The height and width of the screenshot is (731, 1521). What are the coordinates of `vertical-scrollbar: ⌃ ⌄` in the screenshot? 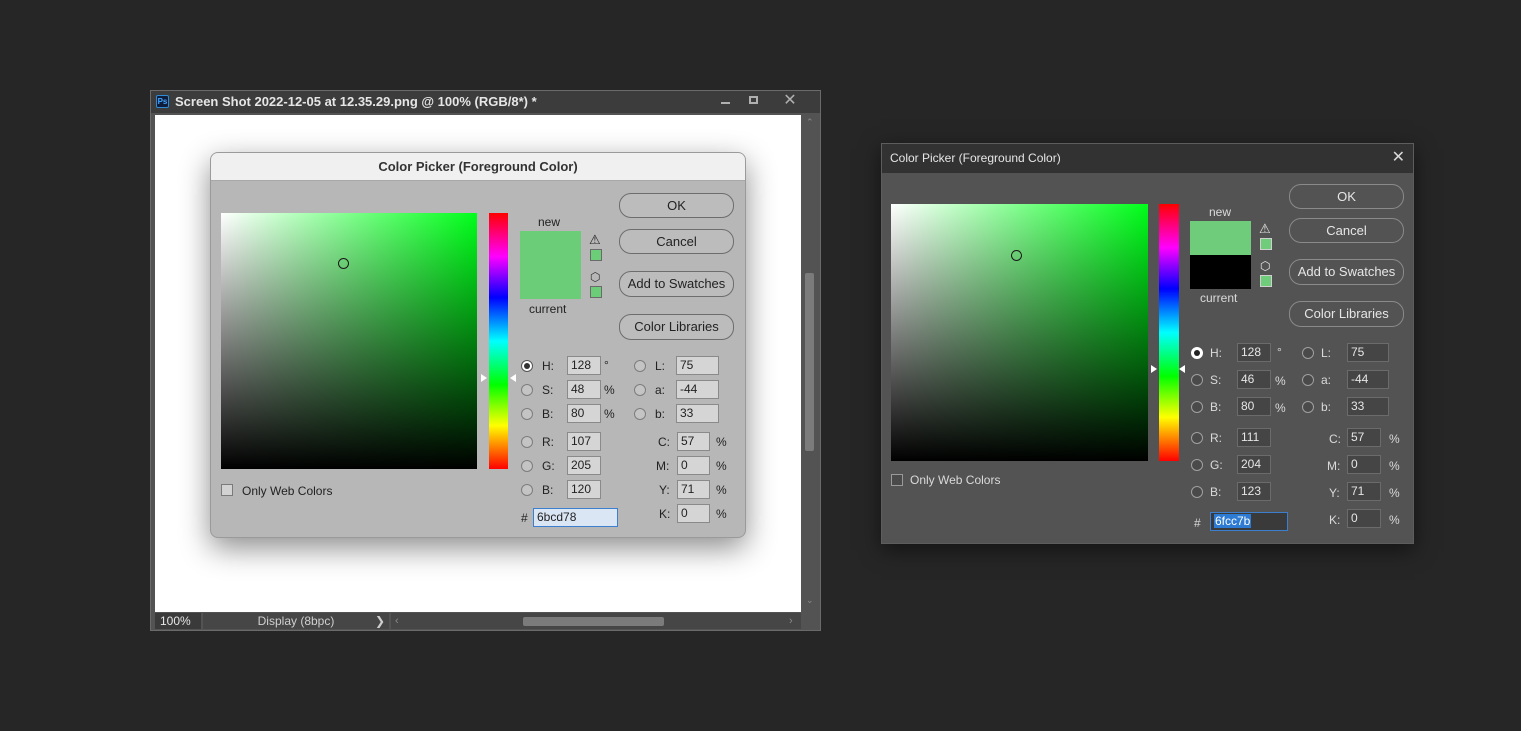 It's located at (810, 363).